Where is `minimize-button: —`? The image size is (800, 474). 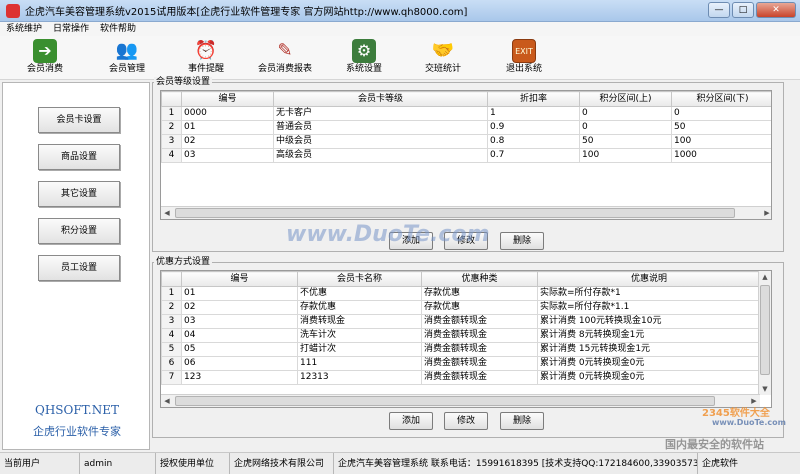
minimize-button: — is located at coordinates (719, 10).